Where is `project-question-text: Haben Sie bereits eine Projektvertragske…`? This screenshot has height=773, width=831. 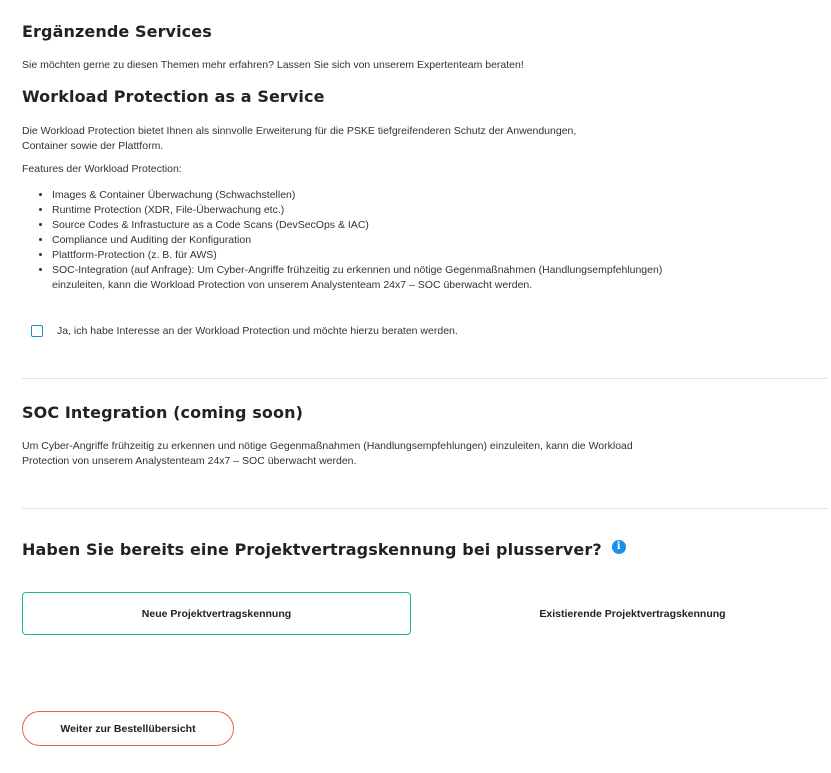 project-question-text: Haben Sie bereits eine Projektvertragske… is located at coordinates (312, 549).